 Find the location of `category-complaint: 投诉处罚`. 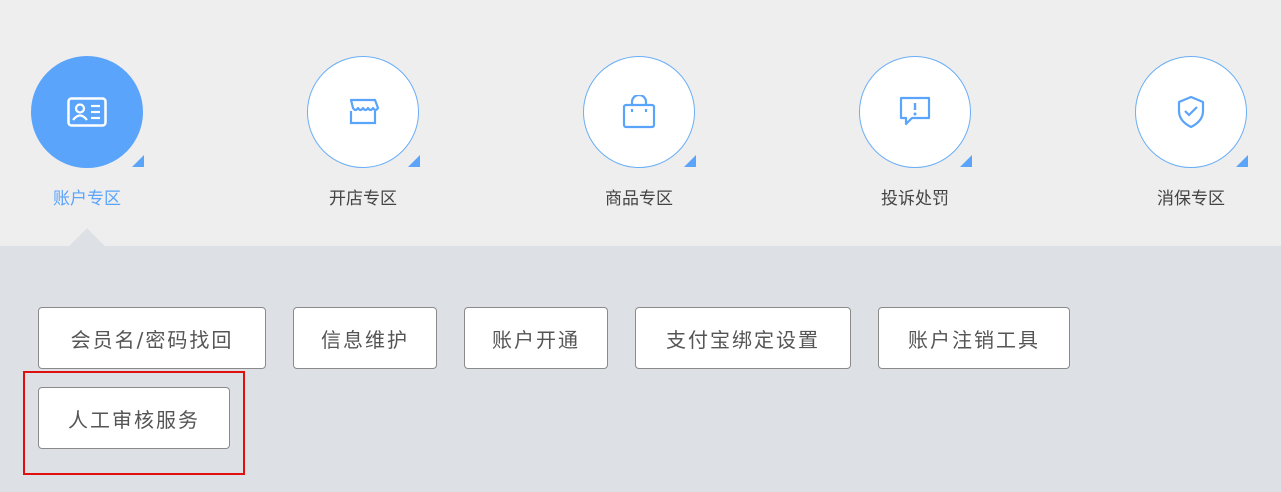

category-complaint: 投诉处罚 is located at coordinates (915, 132).